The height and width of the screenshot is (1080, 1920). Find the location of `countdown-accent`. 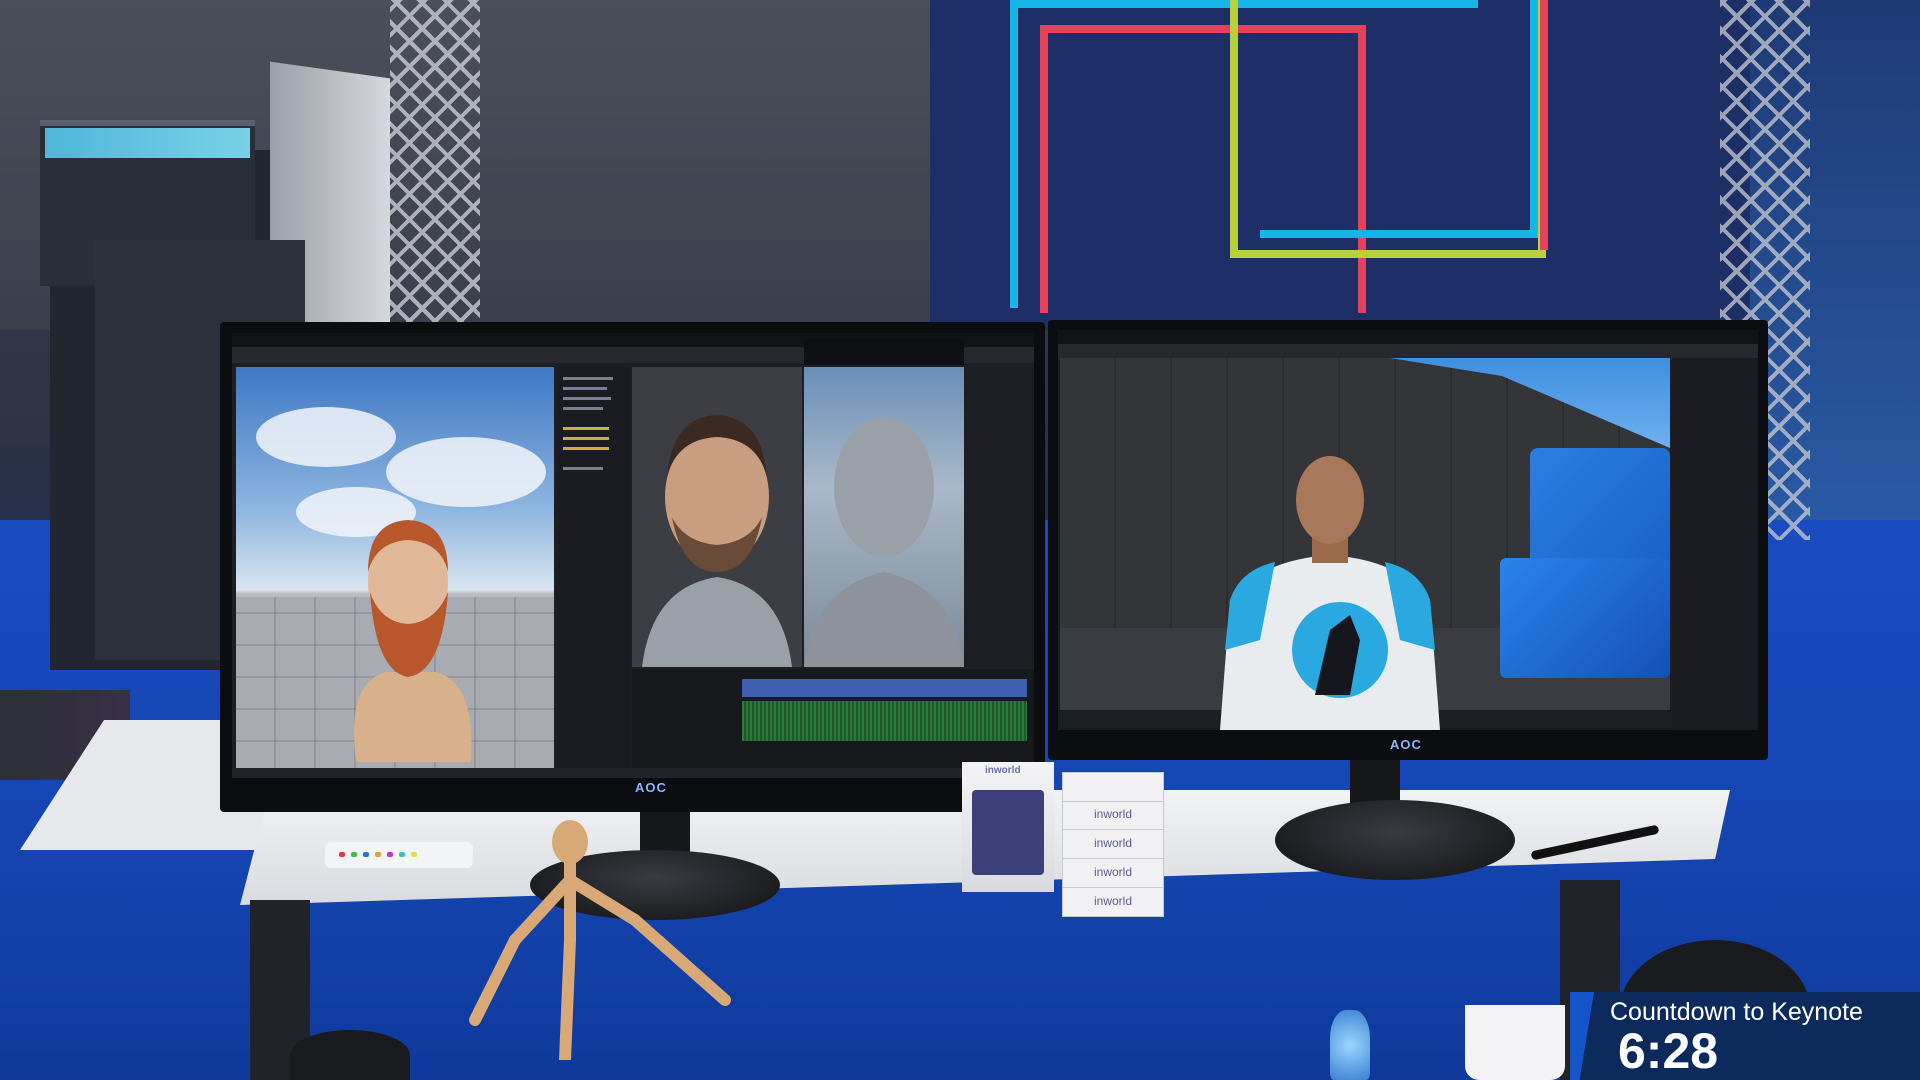

countdown-accent is located at coordinates (1582, 1036).